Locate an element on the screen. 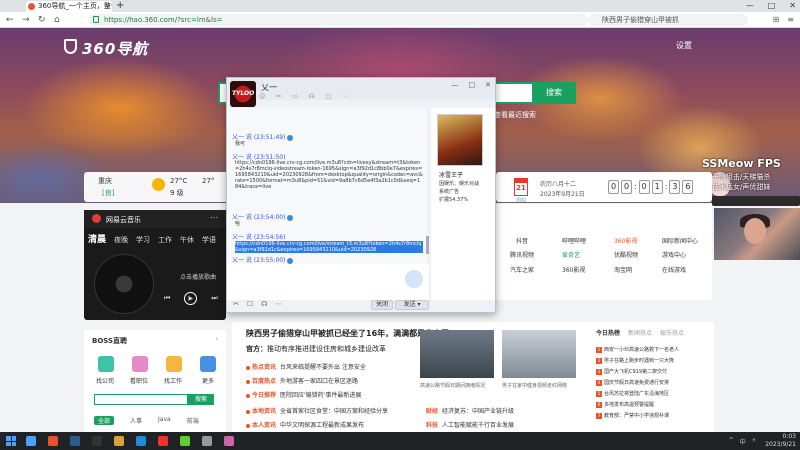  back-button: ← is located at coordinates (10, 20).